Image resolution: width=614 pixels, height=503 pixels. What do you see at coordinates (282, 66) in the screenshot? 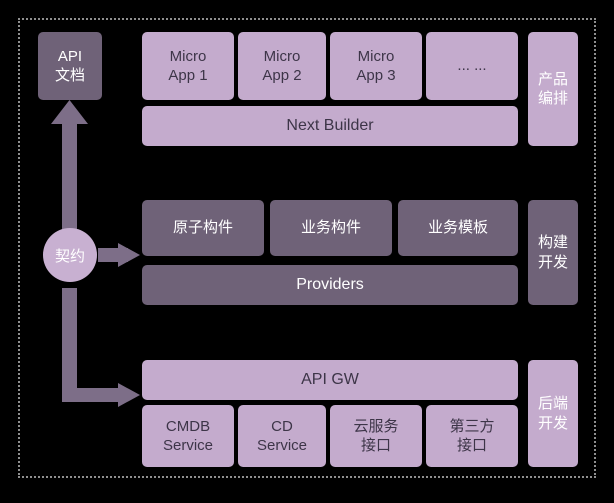
I see `micro-app-2-box: Micro App 2` at bounding box center [282, 66].